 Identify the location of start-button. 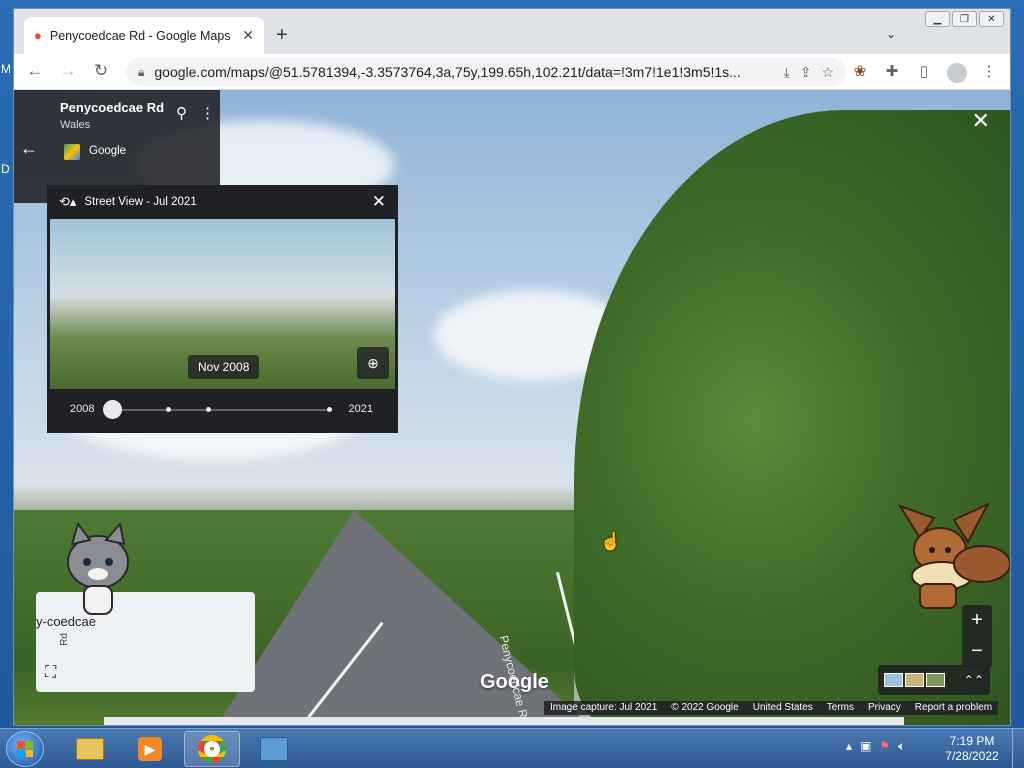
(25, 749).